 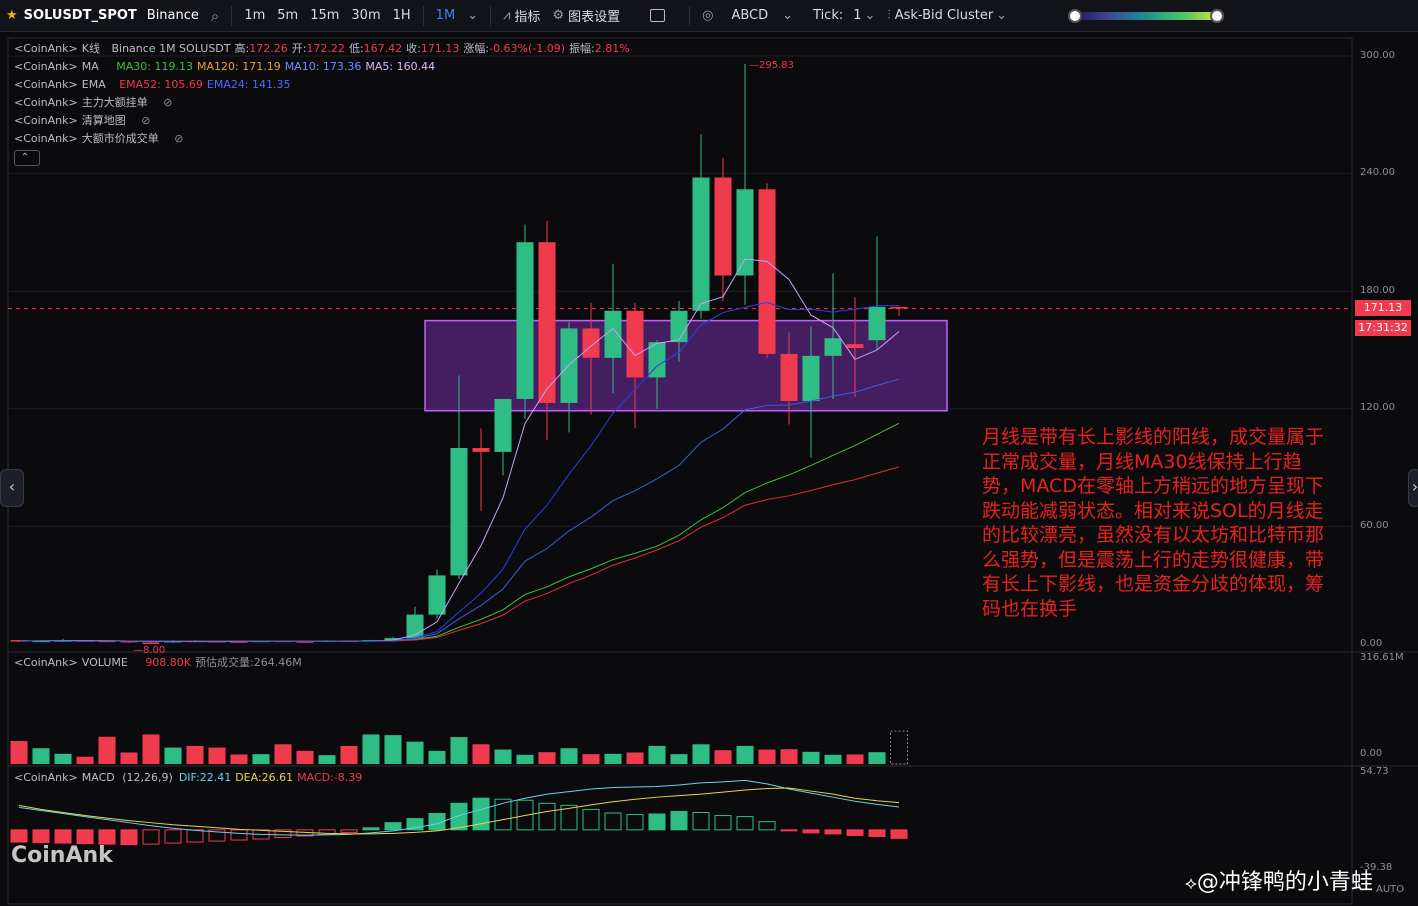 What do you see at coordinates (558, 15) in the screenshot?
I see `gear-icon: ⚙` at bounding box center [558, 15].